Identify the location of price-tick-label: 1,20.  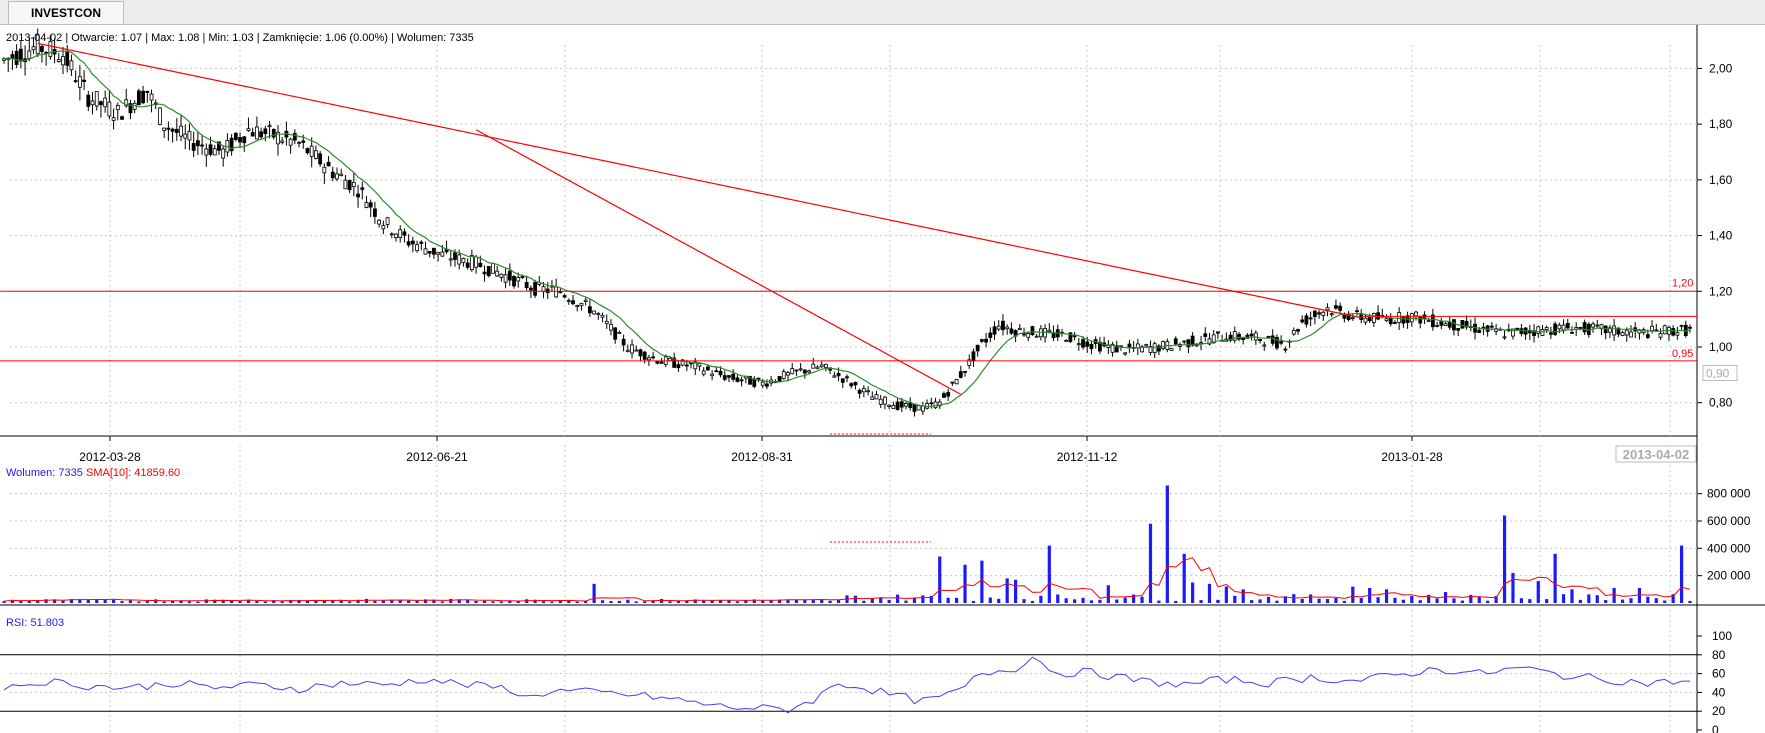
(1721, 291).